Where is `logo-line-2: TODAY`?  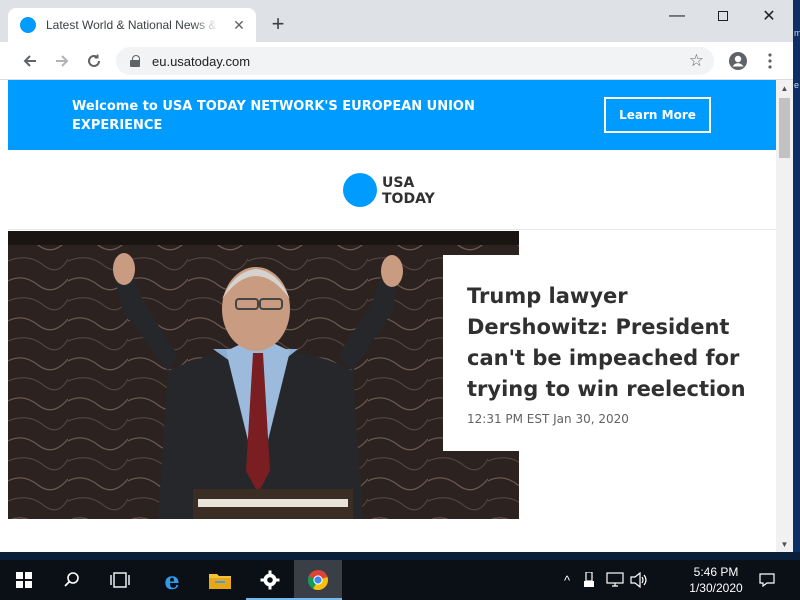 logo-line-2: TODAY is located at coordinates (408, 199).